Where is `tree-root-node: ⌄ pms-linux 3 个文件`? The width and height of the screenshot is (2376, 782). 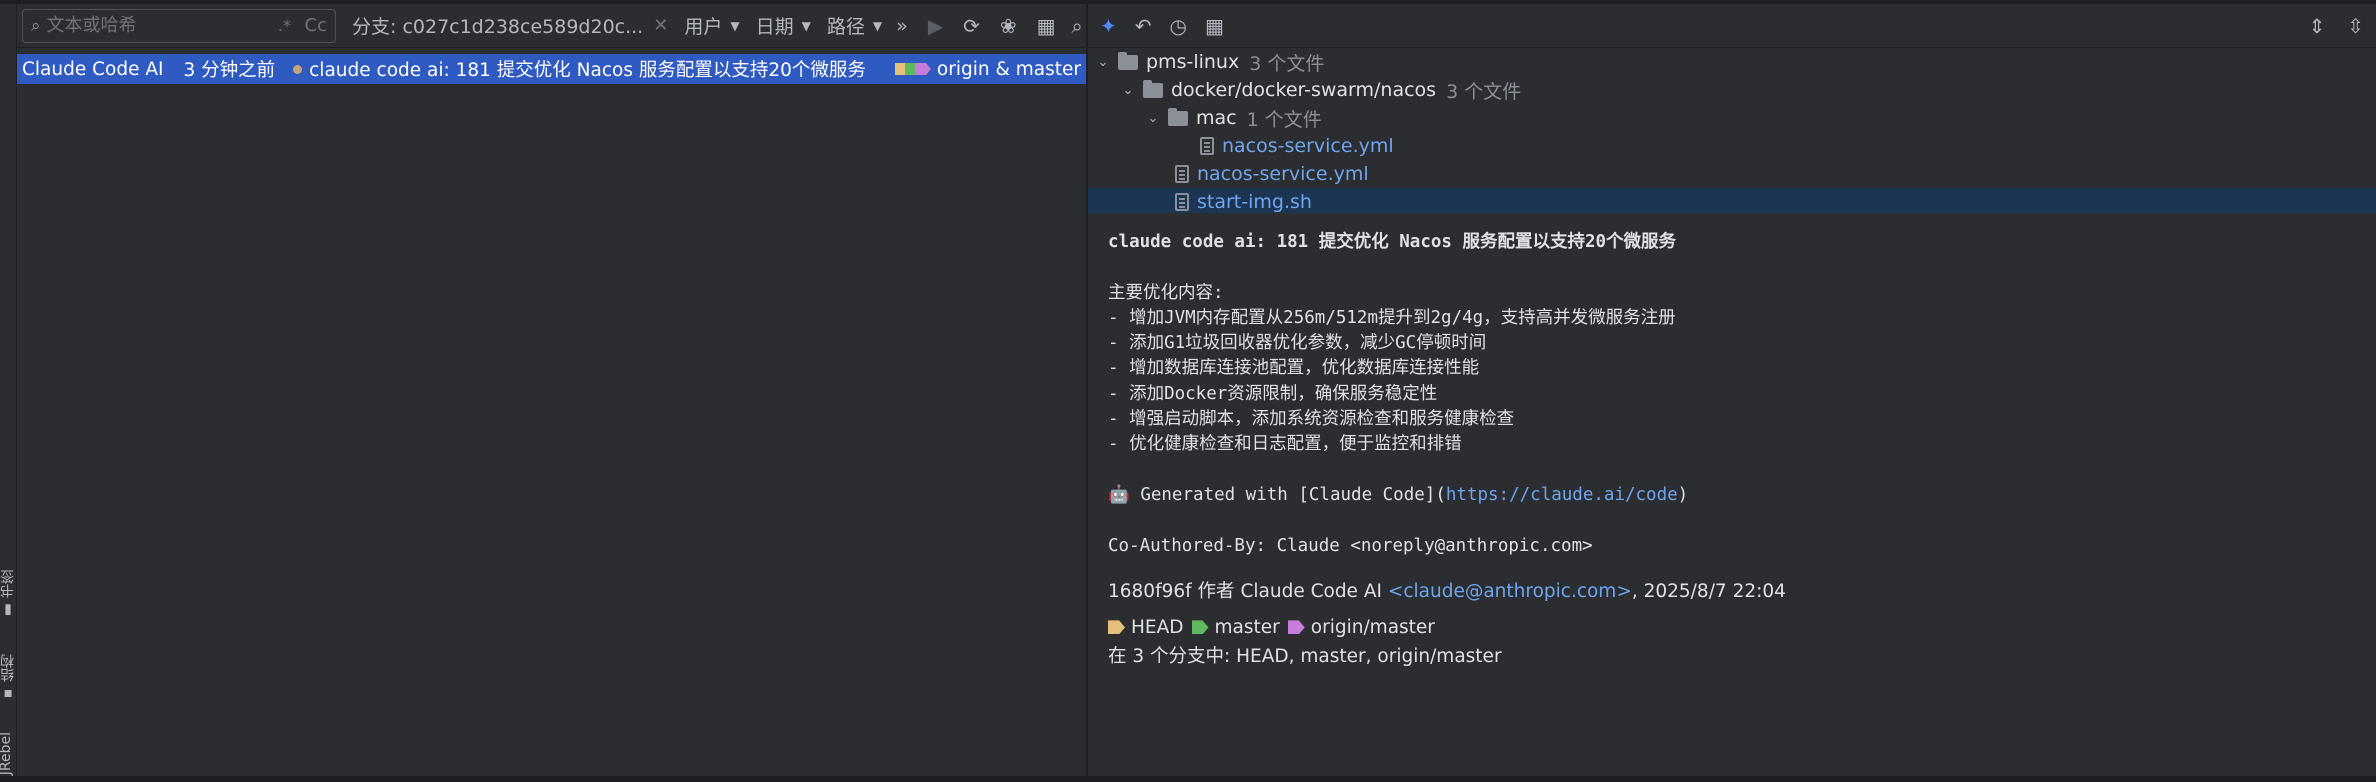
tree-root-node: ⌄ pms-linux 3 个文件 is located at coordinates (1732, 62).